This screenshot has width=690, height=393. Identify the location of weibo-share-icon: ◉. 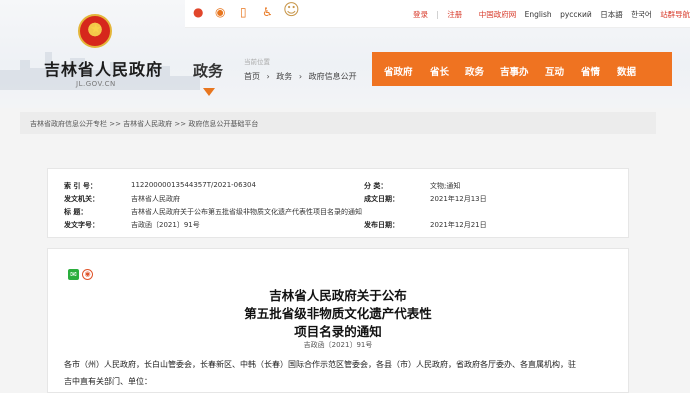
(87, 274).